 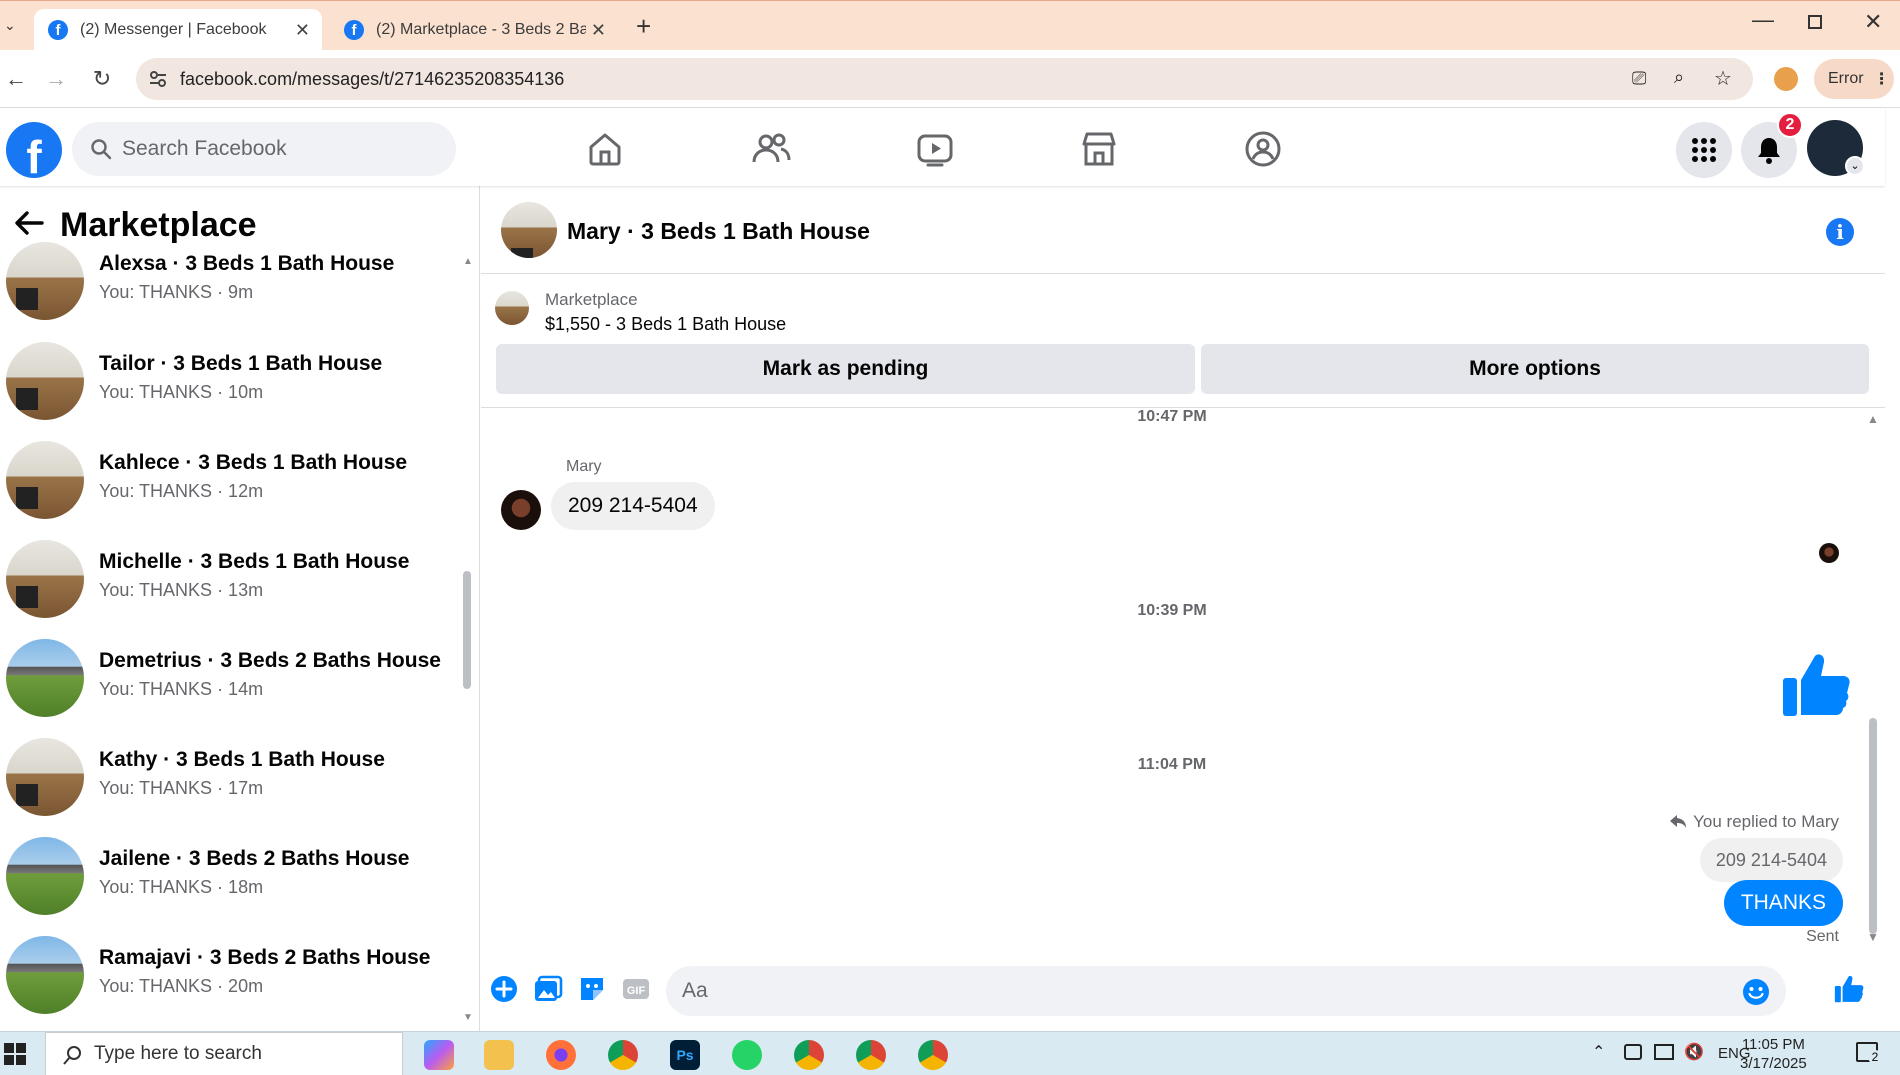 What do you see at coordinates (34, 150) in the screenshot?
I see `facebook-logo-icon: f` at bounding box center [34, 150].